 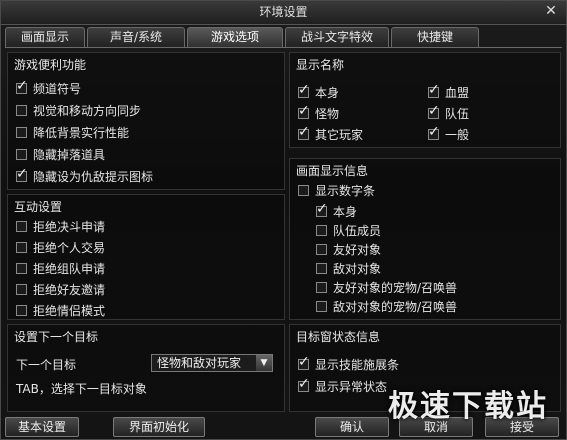 What do you see at coordinates (199, 363) in the screenshot?
I see `select-value: 怪物和敌对玩家` at bounding box center [199, 363].